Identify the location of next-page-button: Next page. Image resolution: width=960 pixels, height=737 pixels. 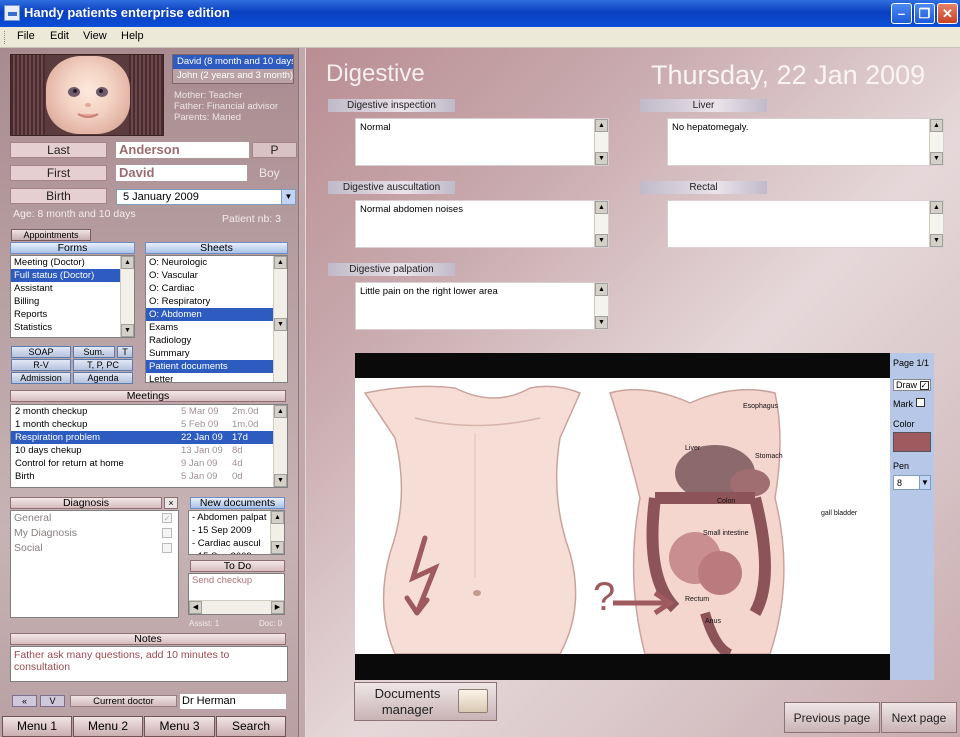
(919, 717).